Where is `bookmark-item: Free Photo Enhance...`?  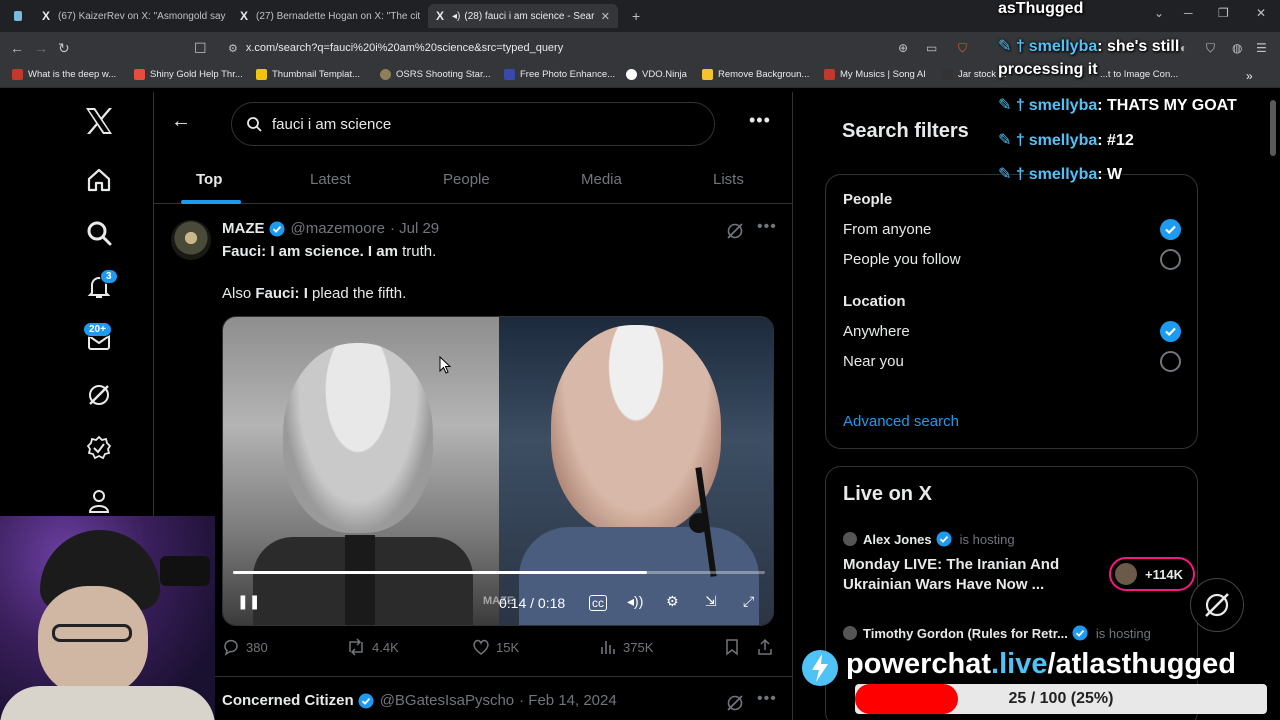
bookmark-item: Free Photo Enhance... is located at coordinates (559, 74).